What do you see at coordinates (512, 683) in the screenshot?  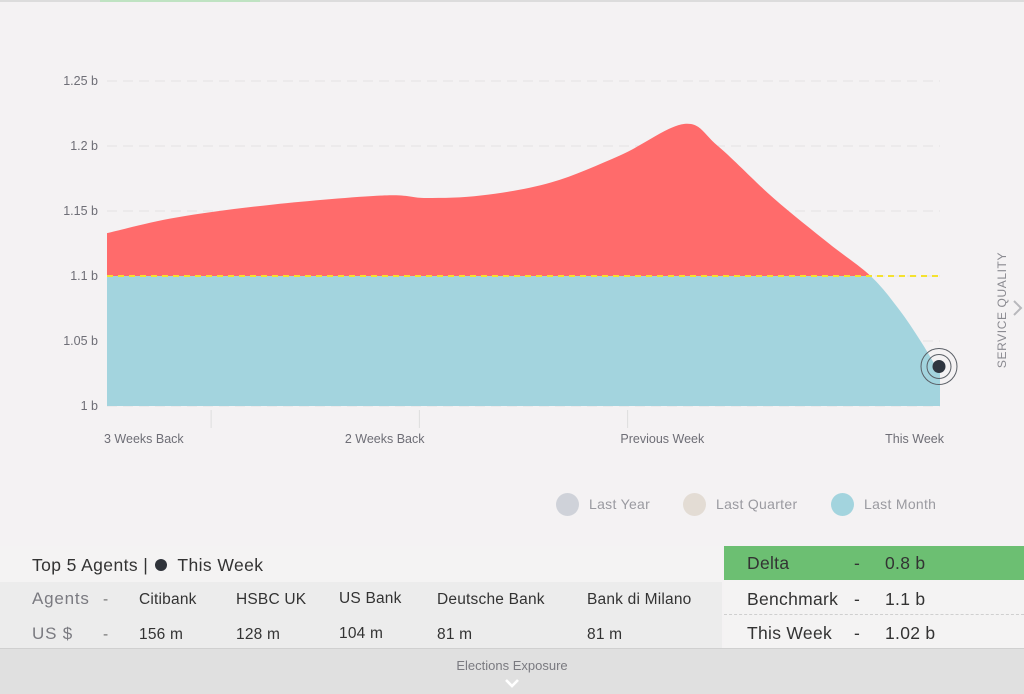 I see `chevron-down-icon` at bounding box center [512, 683].